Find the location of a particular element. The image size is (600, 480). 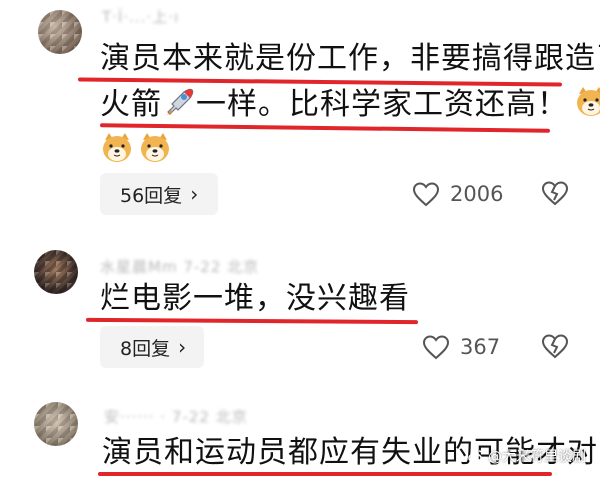

like-button: 367 is located at coordinates (461, 347).